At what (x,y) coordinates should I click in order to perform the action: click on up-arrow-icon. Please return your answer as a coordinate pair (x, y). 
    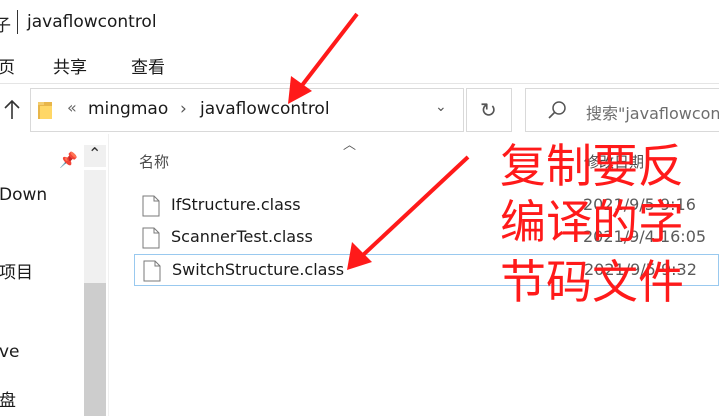
    Looking at the image, I should click on (12, 110).